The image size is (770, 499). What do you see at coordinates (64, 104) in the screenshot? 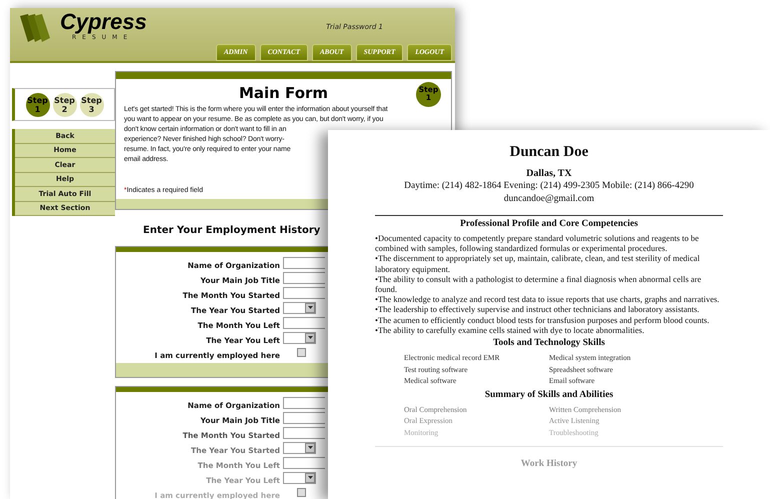
I see `step-indicator: Step 2` at bounding box center [64, 104].